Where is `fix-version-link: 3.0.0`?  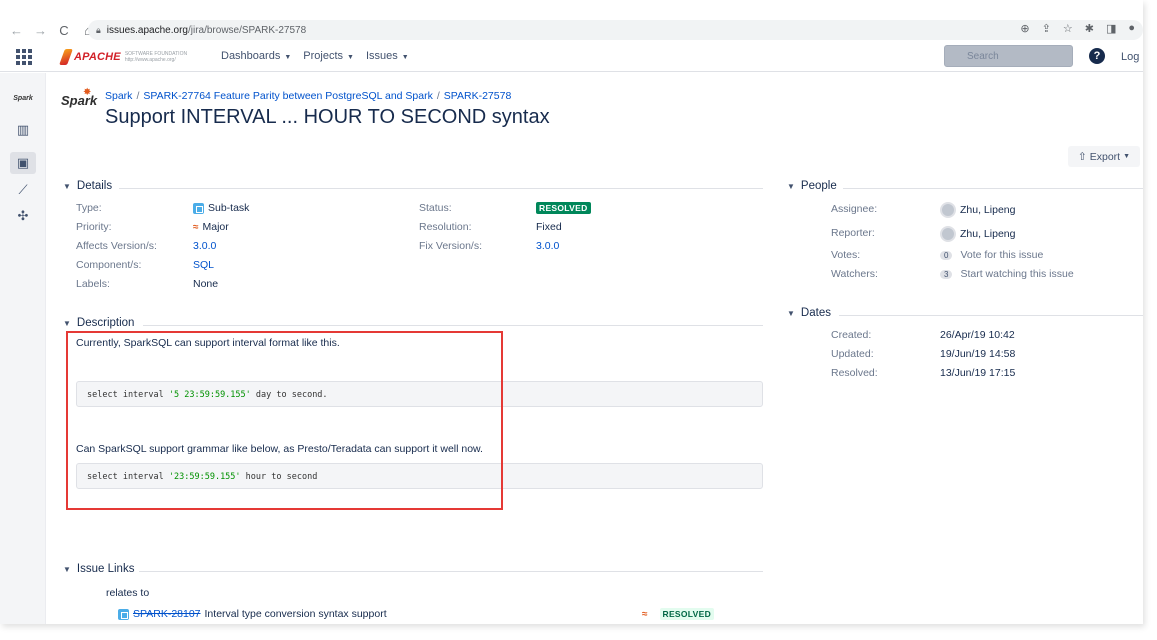 fix-version-link: 3.0.0 is located at coordinates (547, 246).